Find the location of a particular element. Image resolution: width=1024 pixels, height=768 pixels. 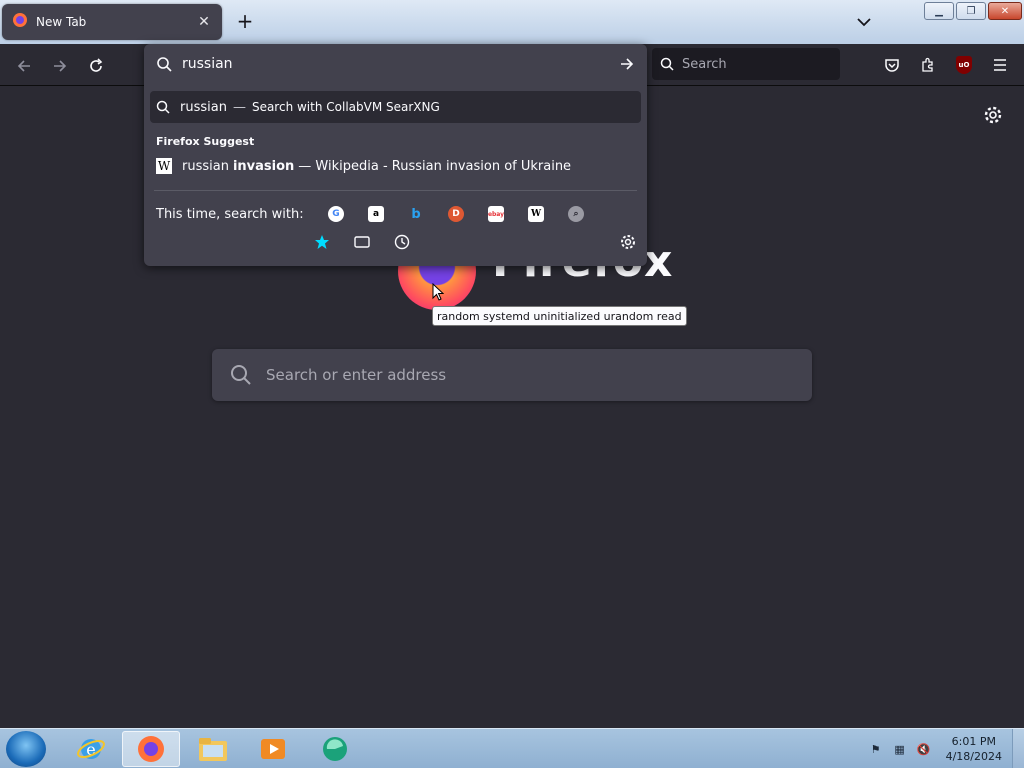

bookmarks-mode-button is located at coordinates (322, 242).